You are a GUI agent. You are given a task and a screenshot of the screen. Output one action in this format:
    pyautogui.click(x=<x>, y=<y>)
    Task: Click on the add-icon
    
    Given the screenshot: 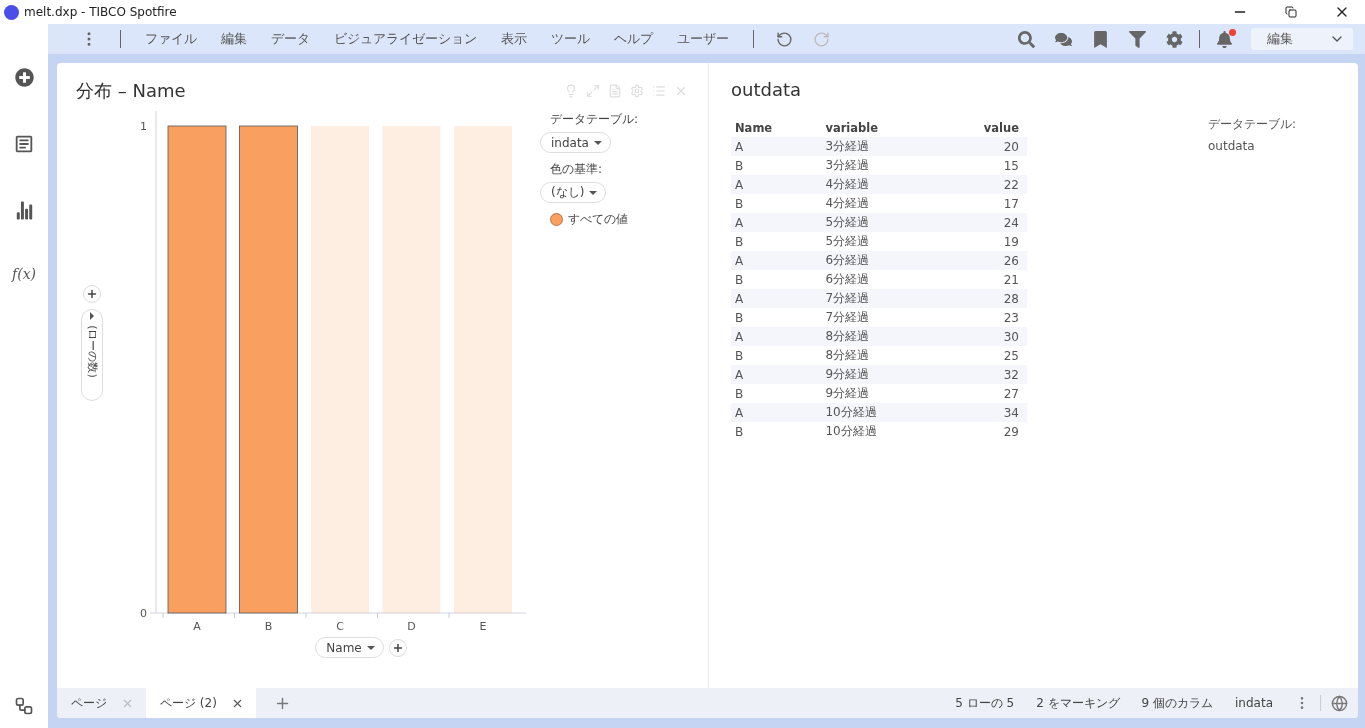 What is the action you would take?
    pyautogui.click(x=24, y=77)
    